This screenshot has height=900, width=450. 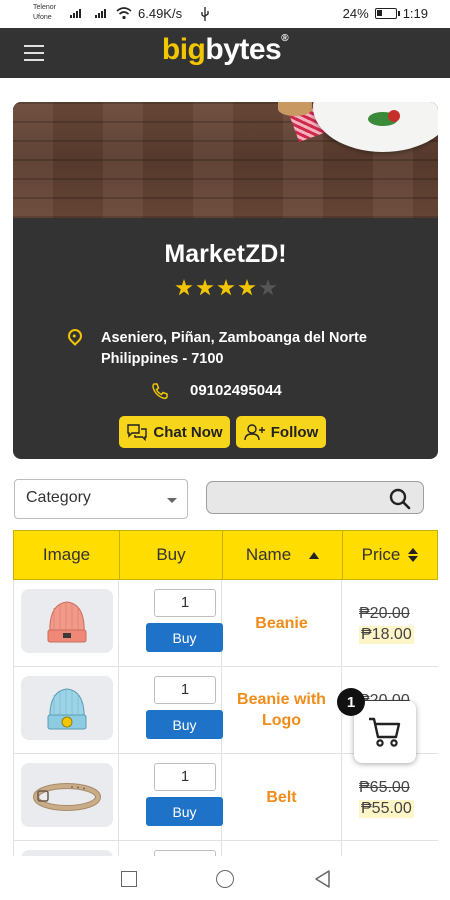 I want to click on name-cell: Beanie, so click(x=282, y=623).